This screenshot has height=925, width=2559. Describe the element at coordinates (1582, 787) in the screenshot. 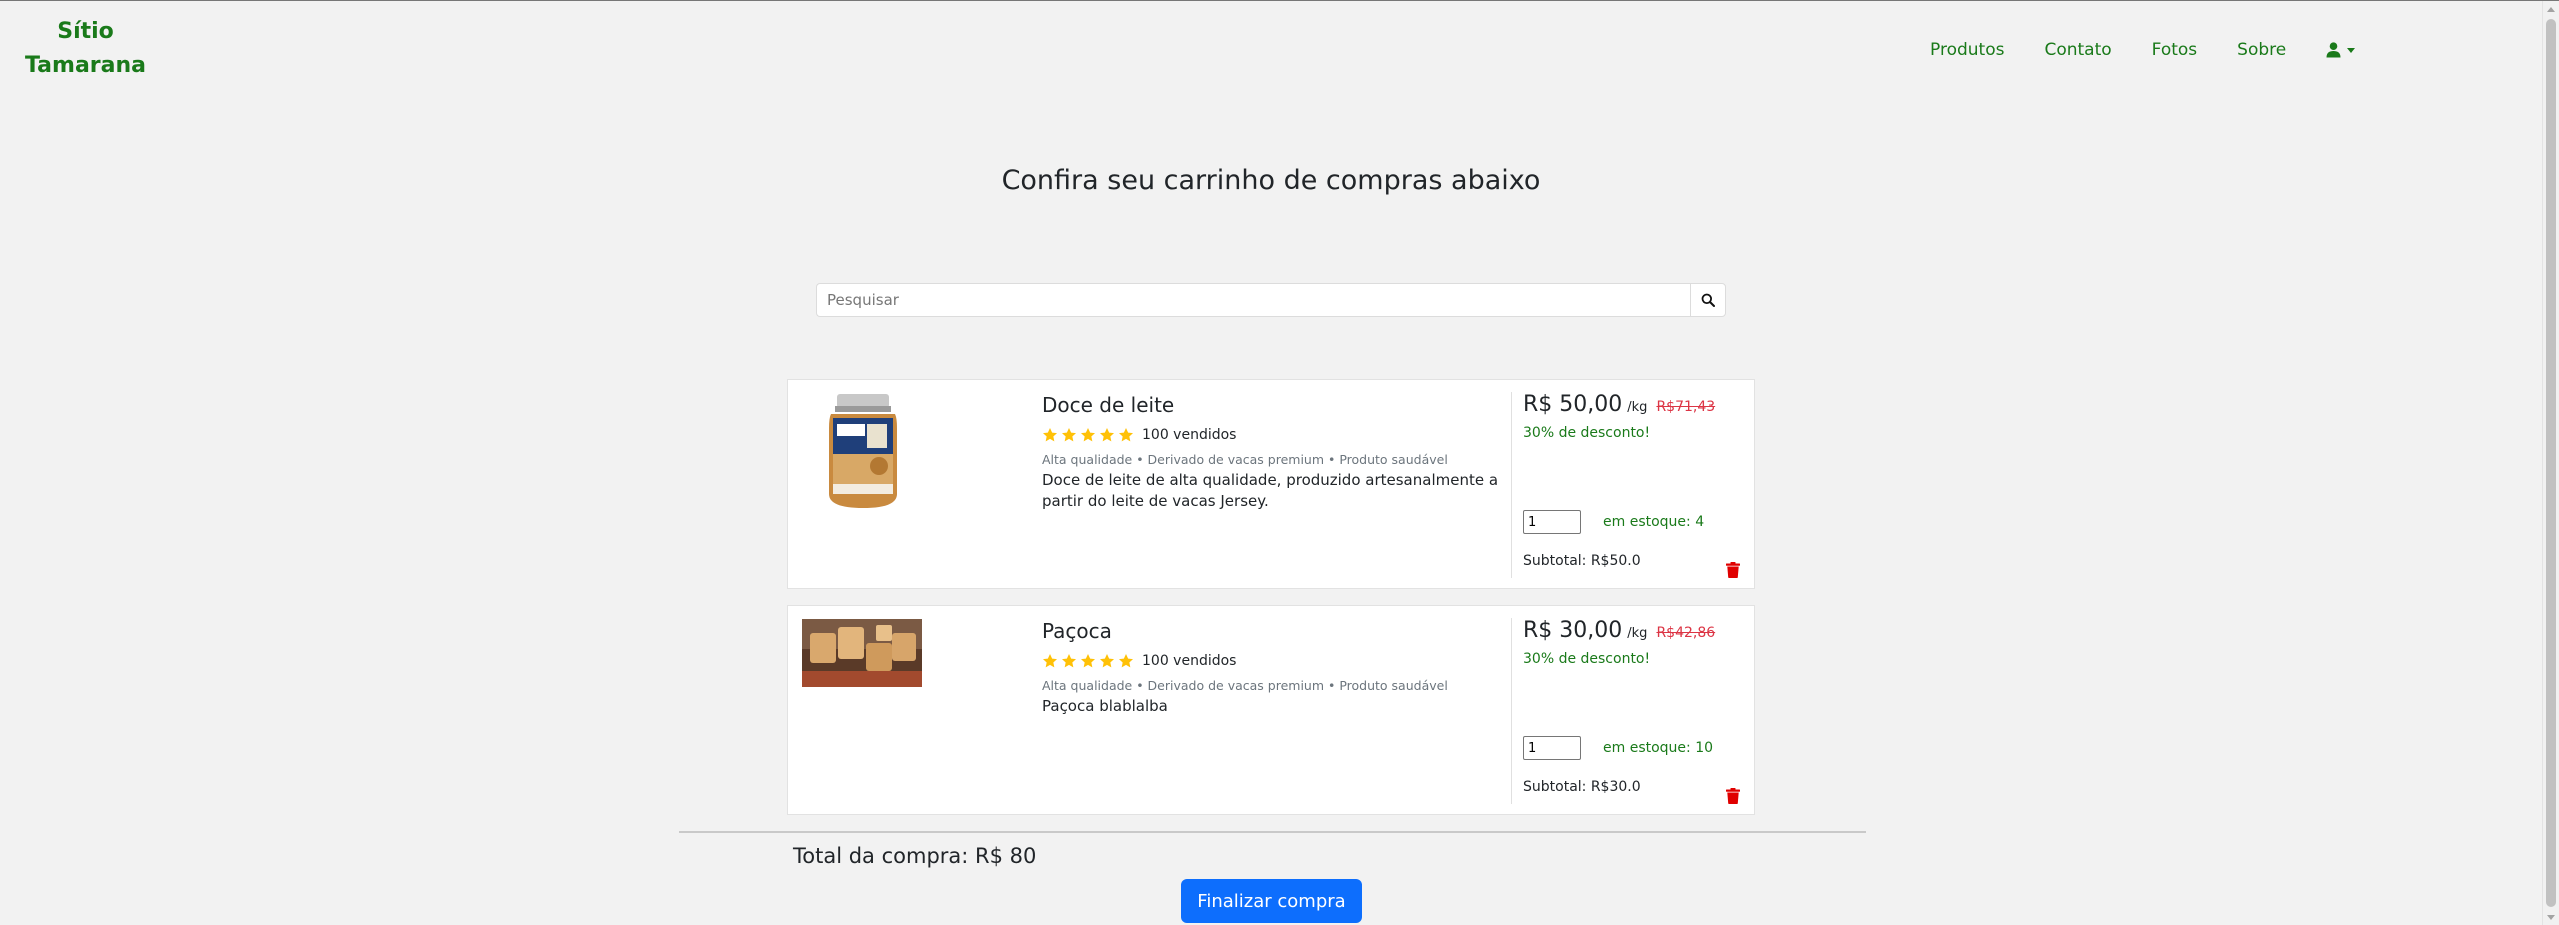

I see `subtotal: Subtotal: R$30.0` at that location.